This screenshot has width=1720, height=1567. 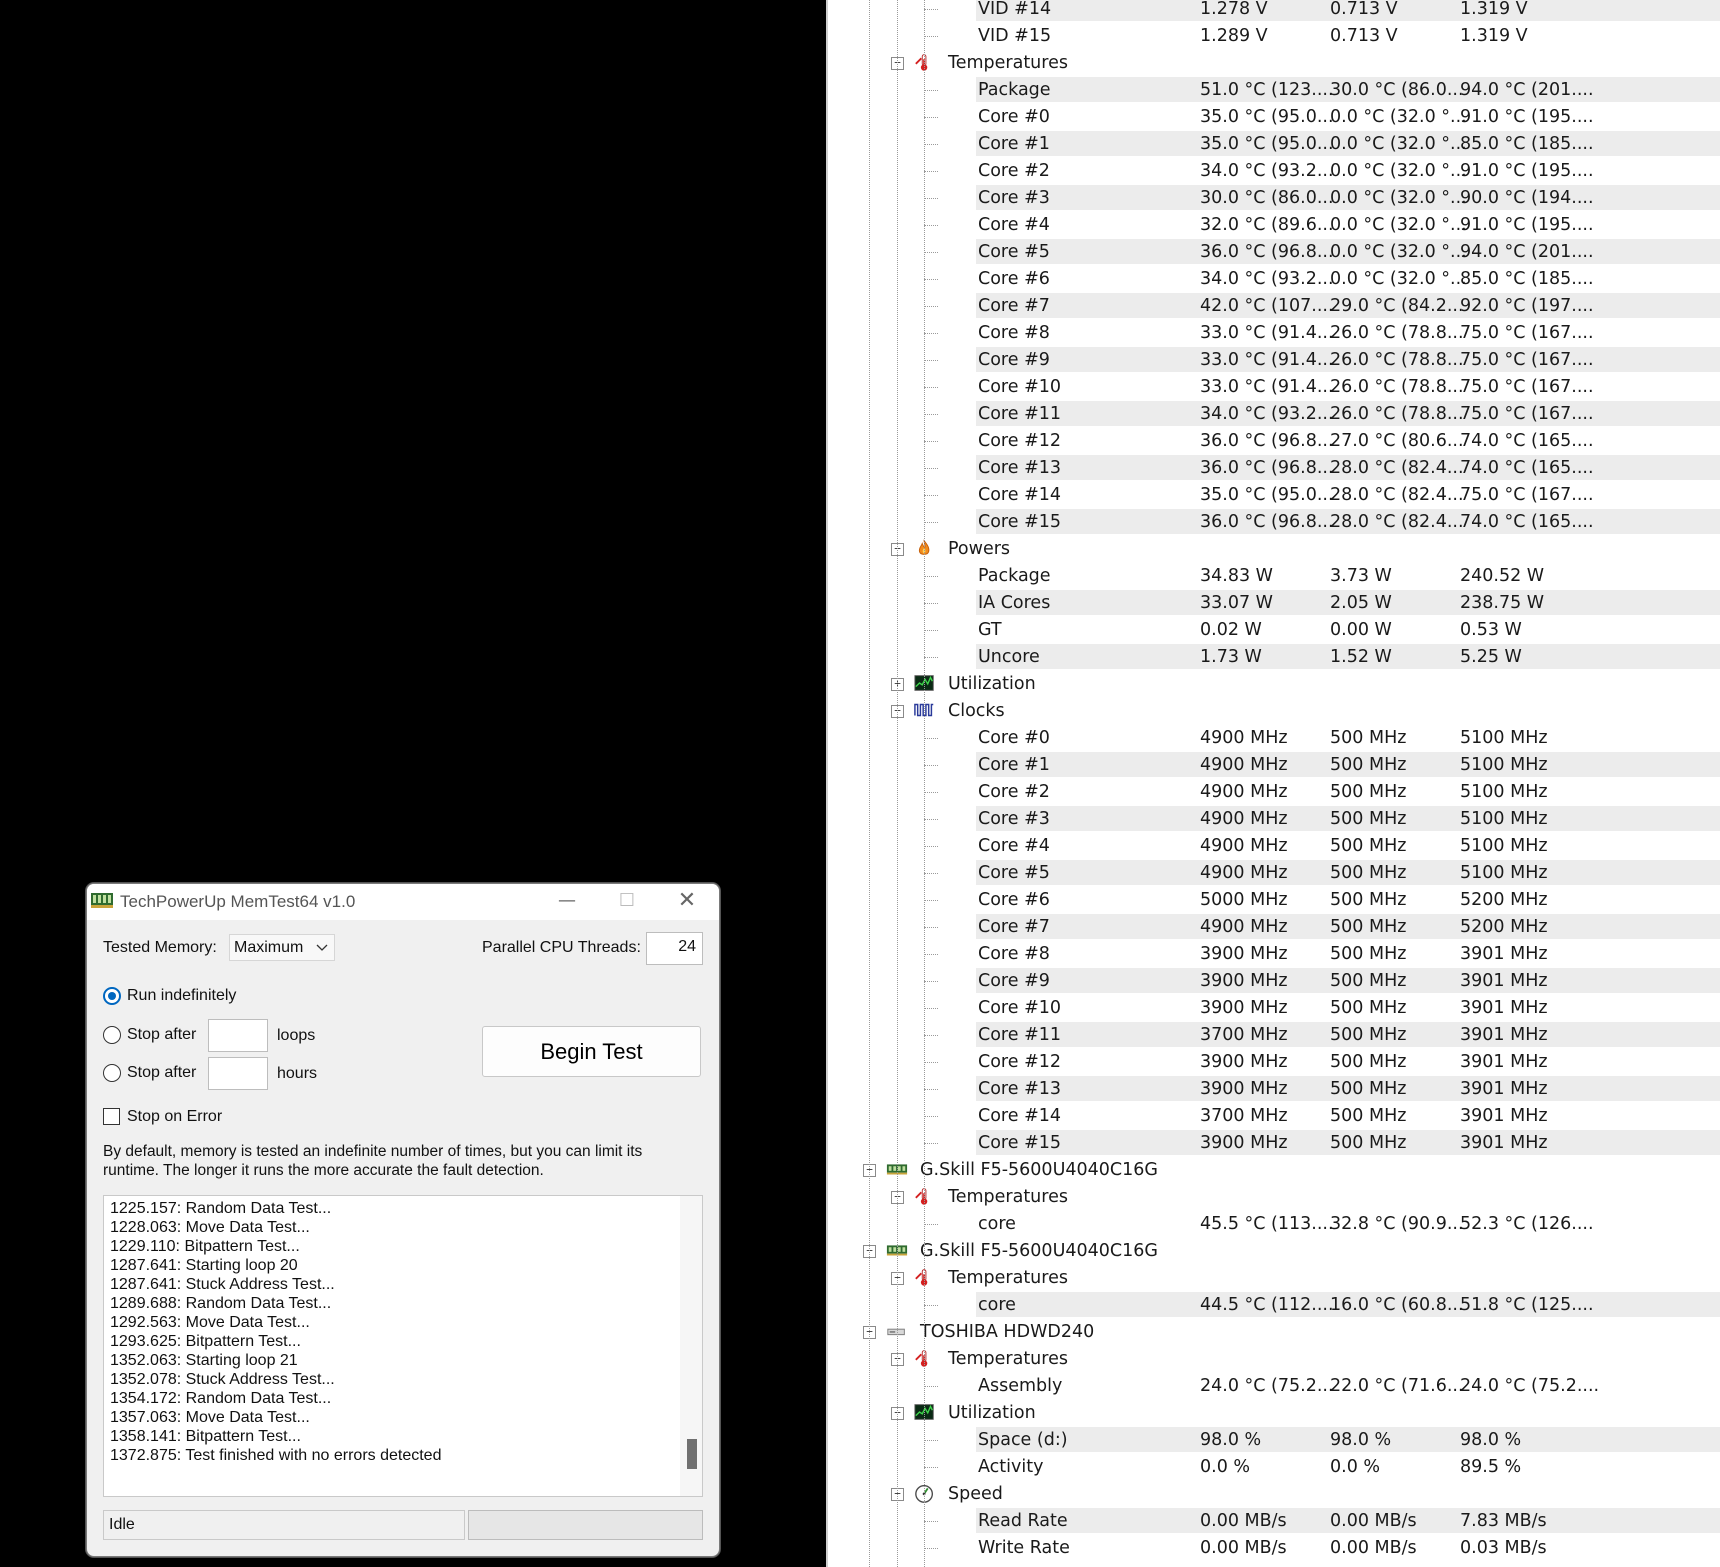 What do you see at coordinates (691, 1346) in the screenshot?
I see `log-scrollbar` at bounding box center [691, 1346].